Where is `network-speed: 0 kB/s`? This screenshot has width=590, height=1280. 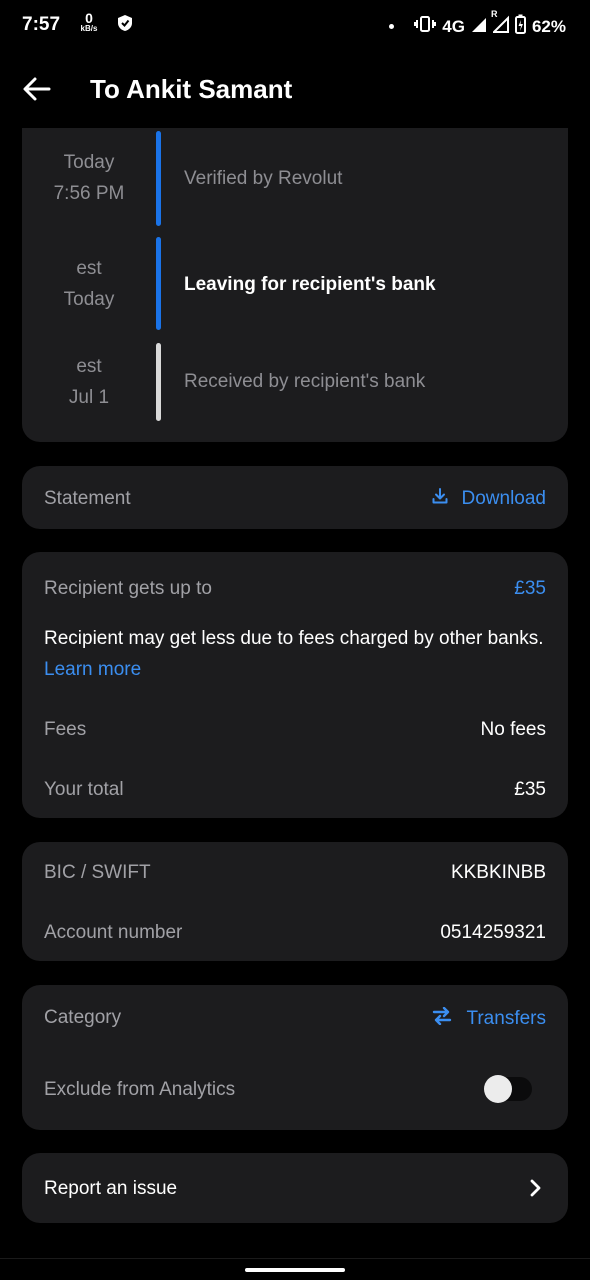 network-speed: 0 kB/s is located at coordinates (89, 22).